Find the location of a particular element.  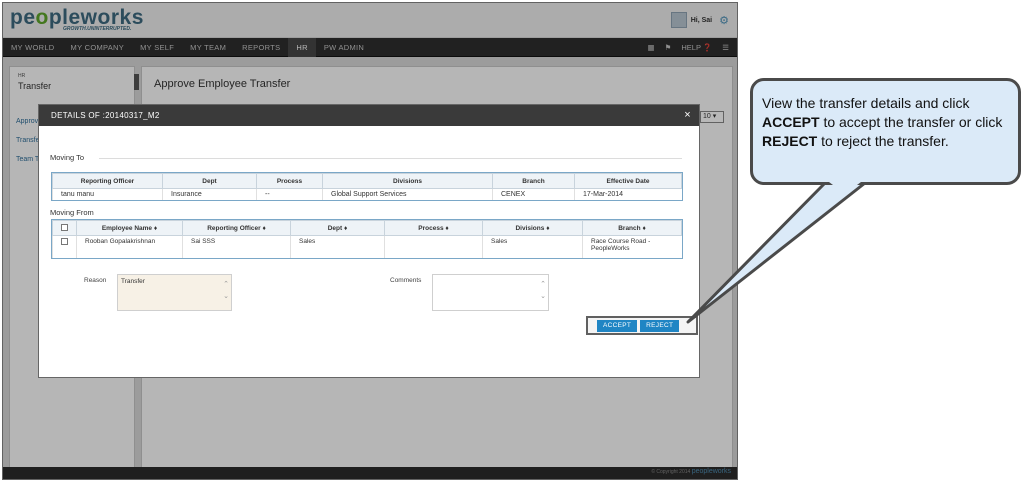

callout-line-2: to accept the transfer or click is located at coordinates (911, 122).